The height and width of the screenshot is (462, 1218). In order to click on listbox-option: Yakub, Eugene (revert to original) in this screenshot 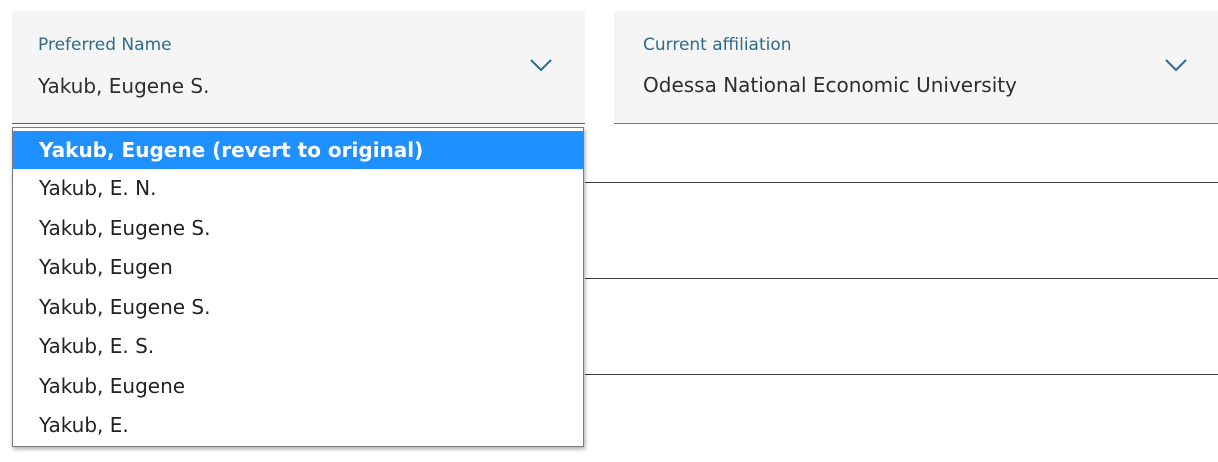, I will do `click(298, 150)`.